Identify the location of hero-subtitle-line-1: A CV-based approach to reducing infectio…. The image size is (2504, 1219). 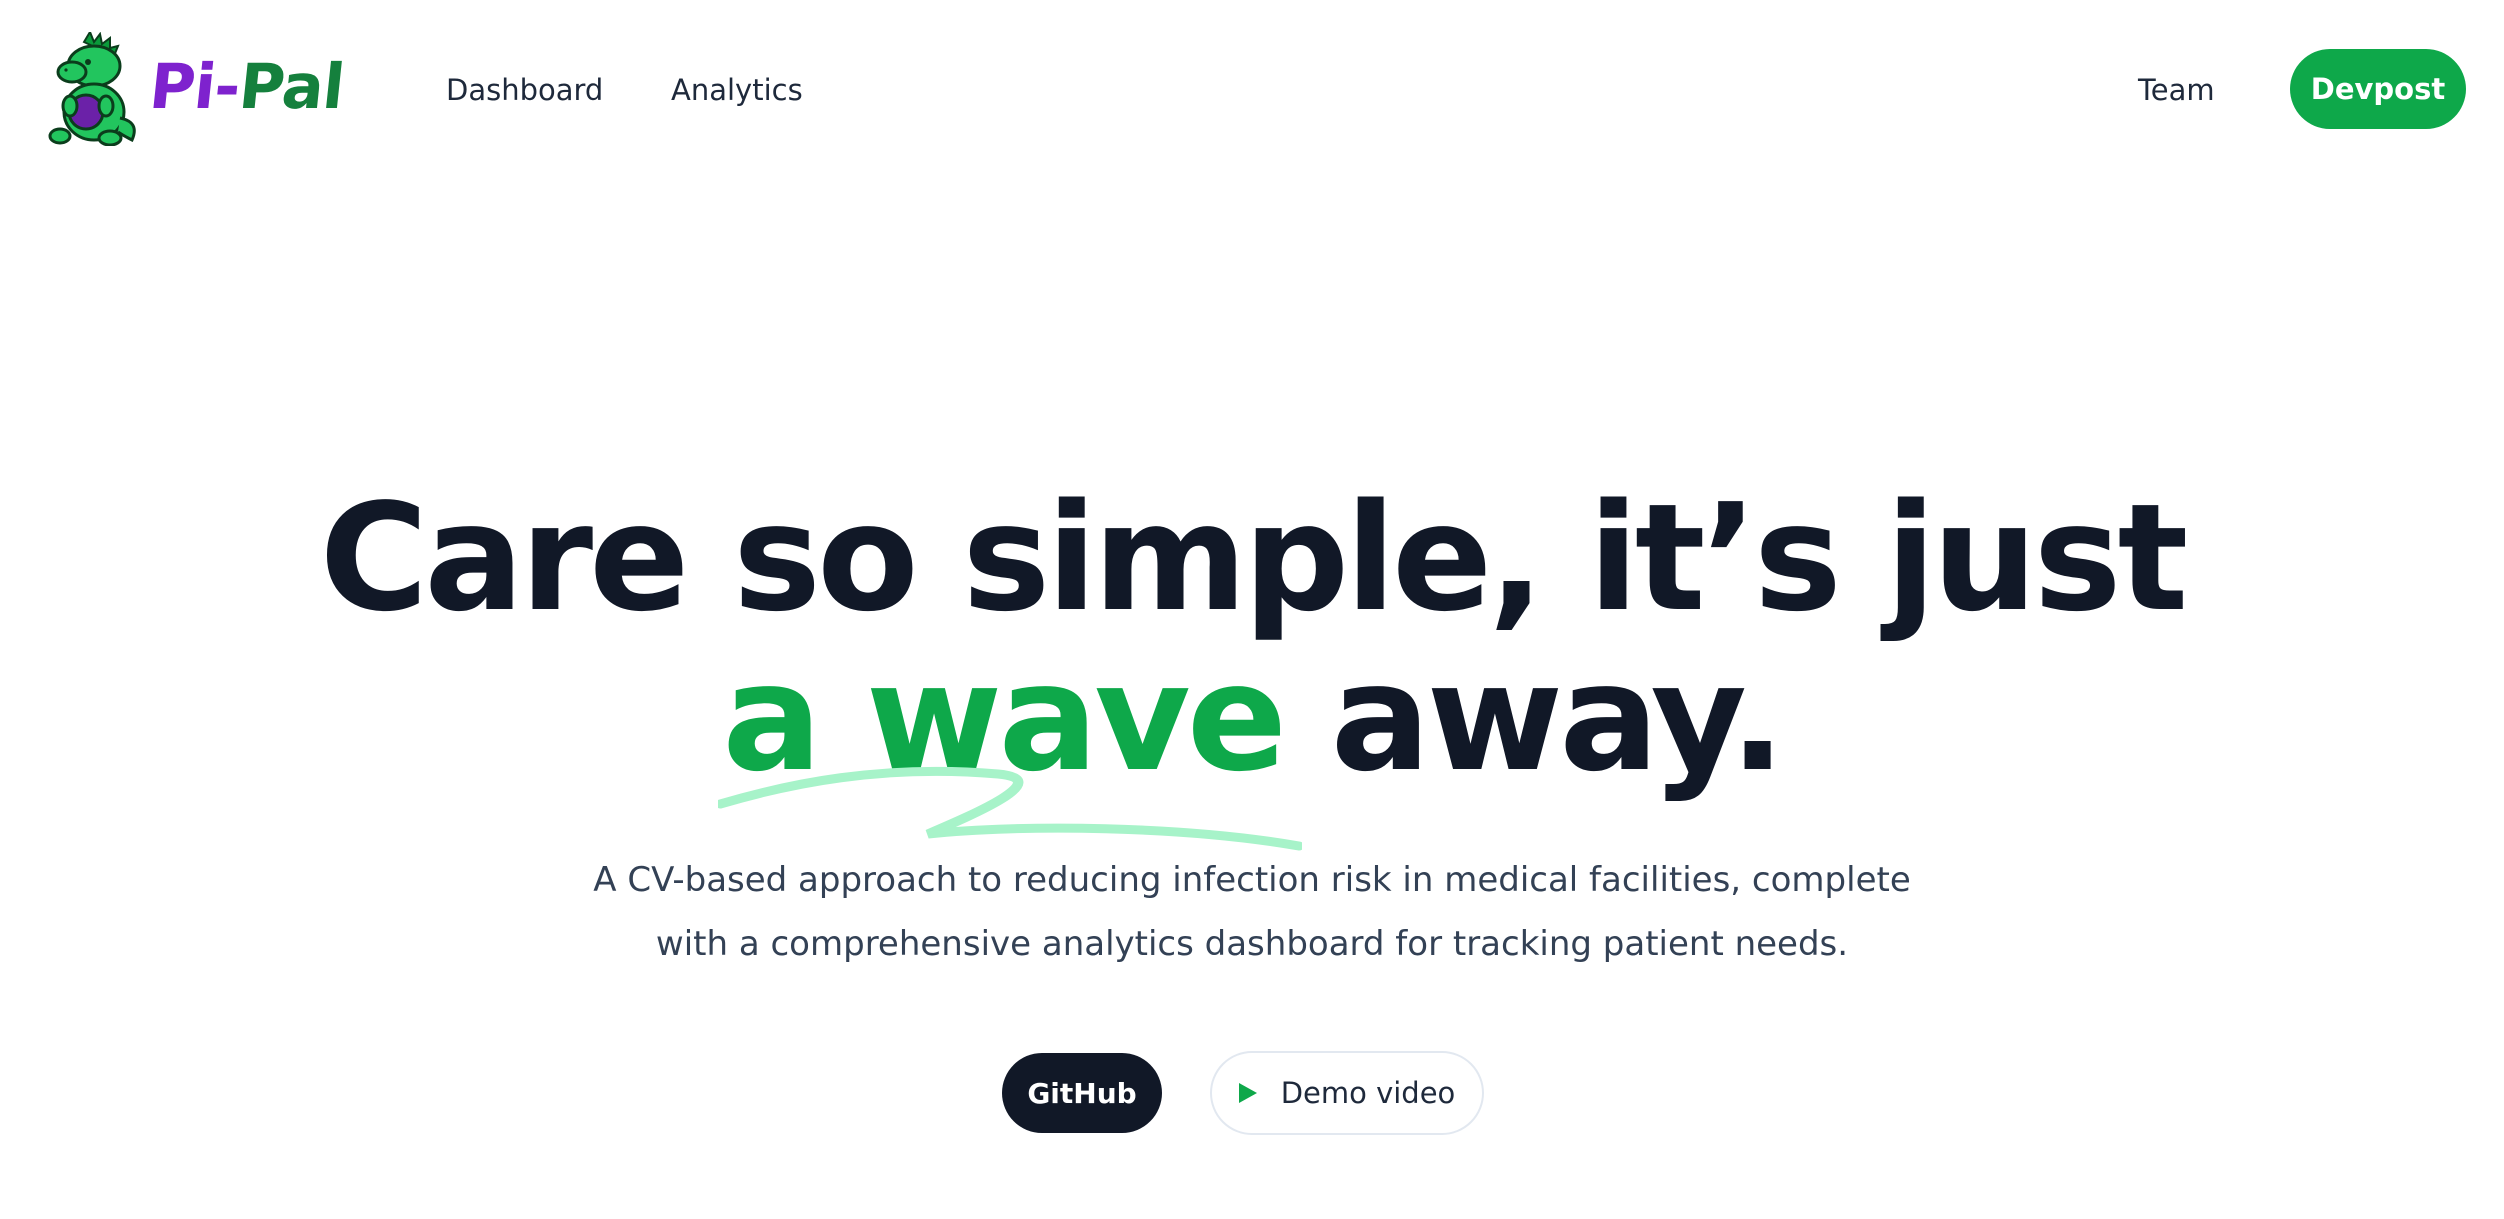
(1252, 880).